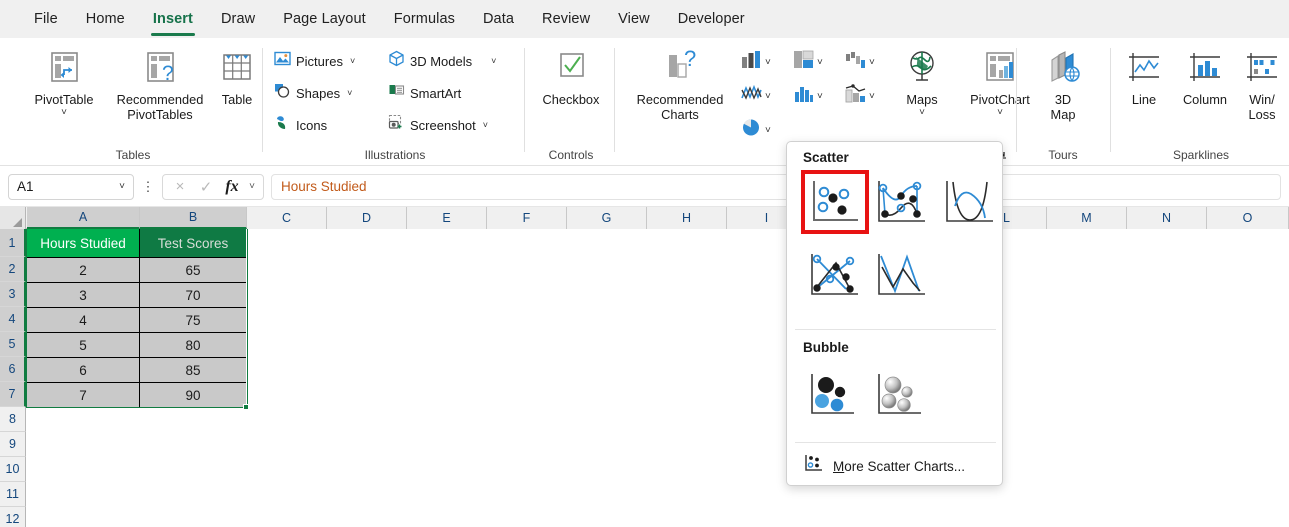  I want to click on sparkline-column-button: Column, so click(1205, 76).